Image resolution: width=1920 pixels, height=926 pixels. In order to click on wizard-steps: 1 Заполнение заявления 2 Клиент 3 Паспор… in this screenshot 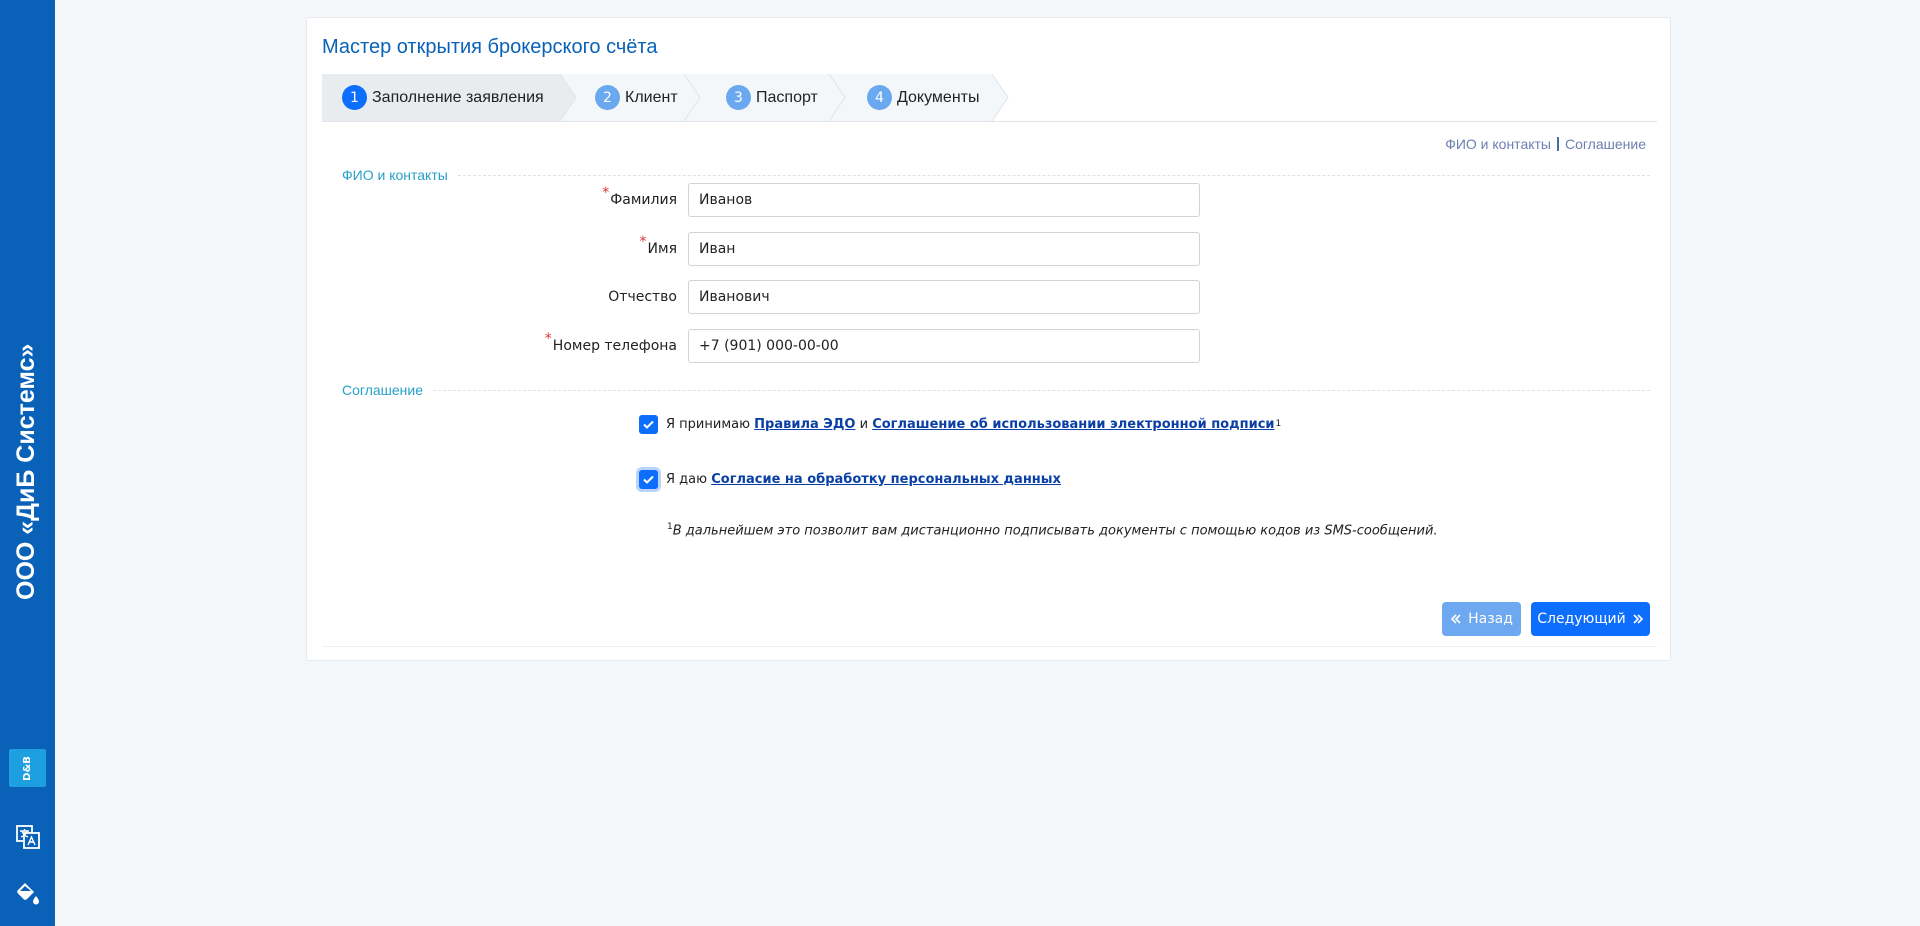, I will do `click(989, 98)`.